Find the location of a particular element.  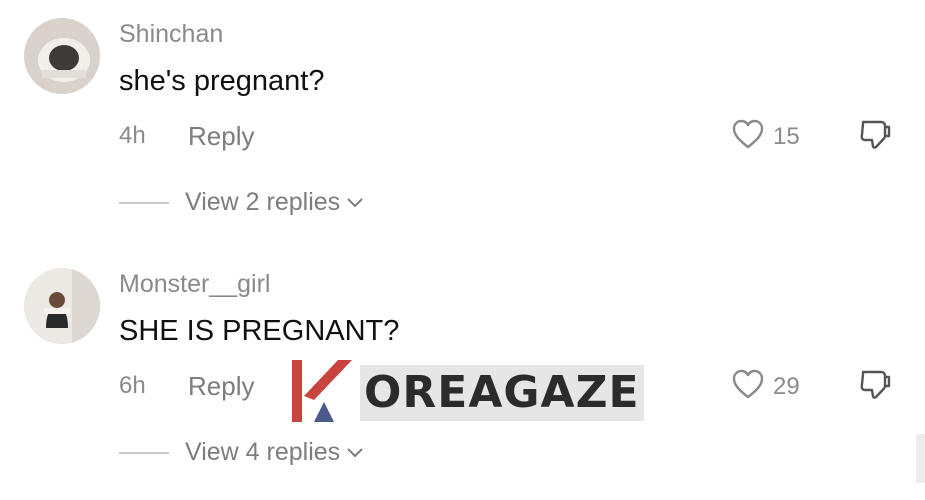

like-count: 15 is located at coordinates (786, 136).